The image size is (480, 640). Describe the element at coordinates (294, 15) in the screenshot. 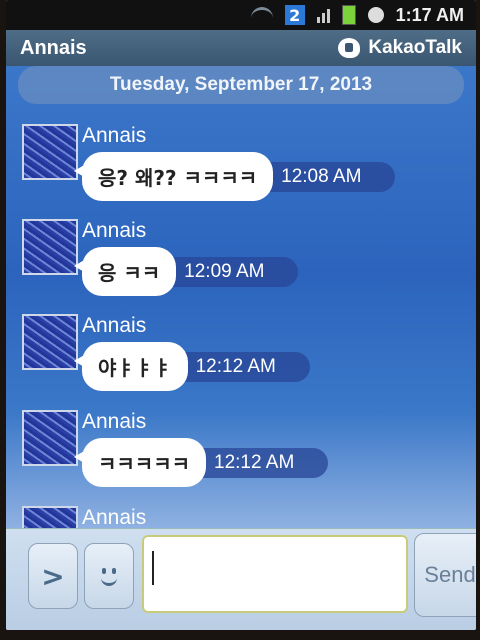

I see `notification-badge: 2` at that location.